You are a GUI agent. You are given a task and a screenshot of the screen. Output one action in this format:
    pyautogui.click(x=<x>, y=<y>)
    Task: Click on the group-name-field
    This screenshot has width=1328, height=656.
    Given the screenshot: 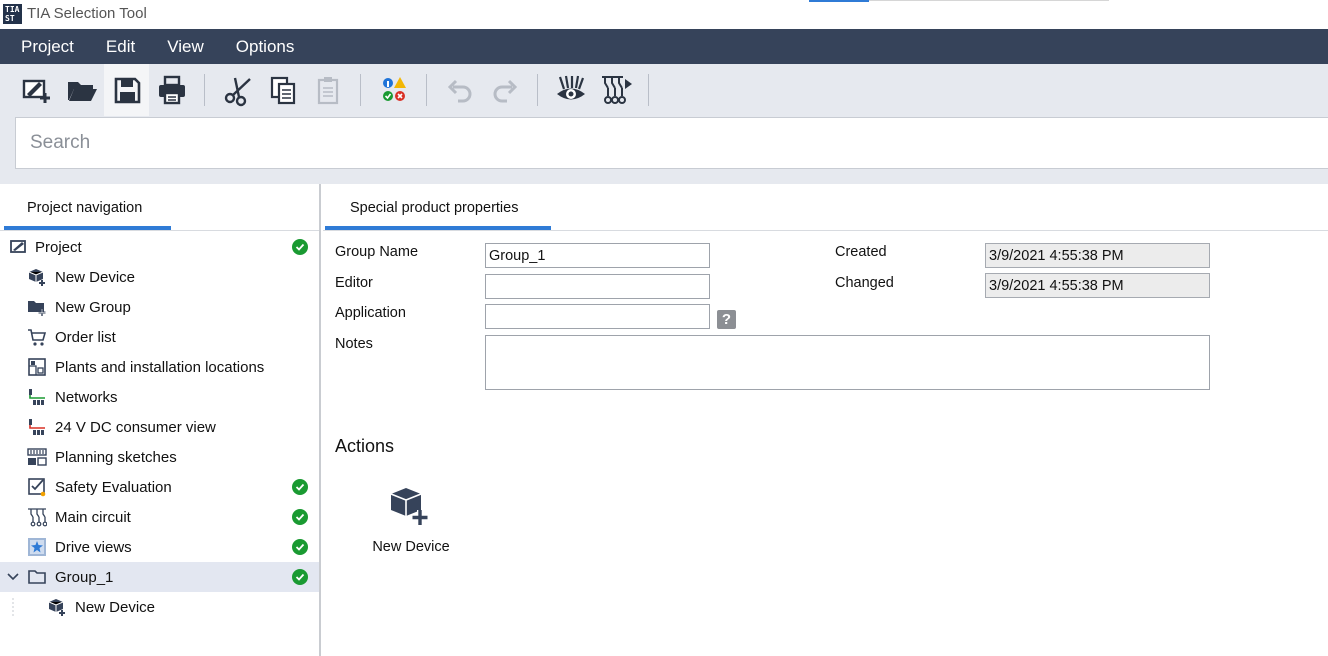 What is the action you would take?
    pyautogui.click(x=597, y=255)
    